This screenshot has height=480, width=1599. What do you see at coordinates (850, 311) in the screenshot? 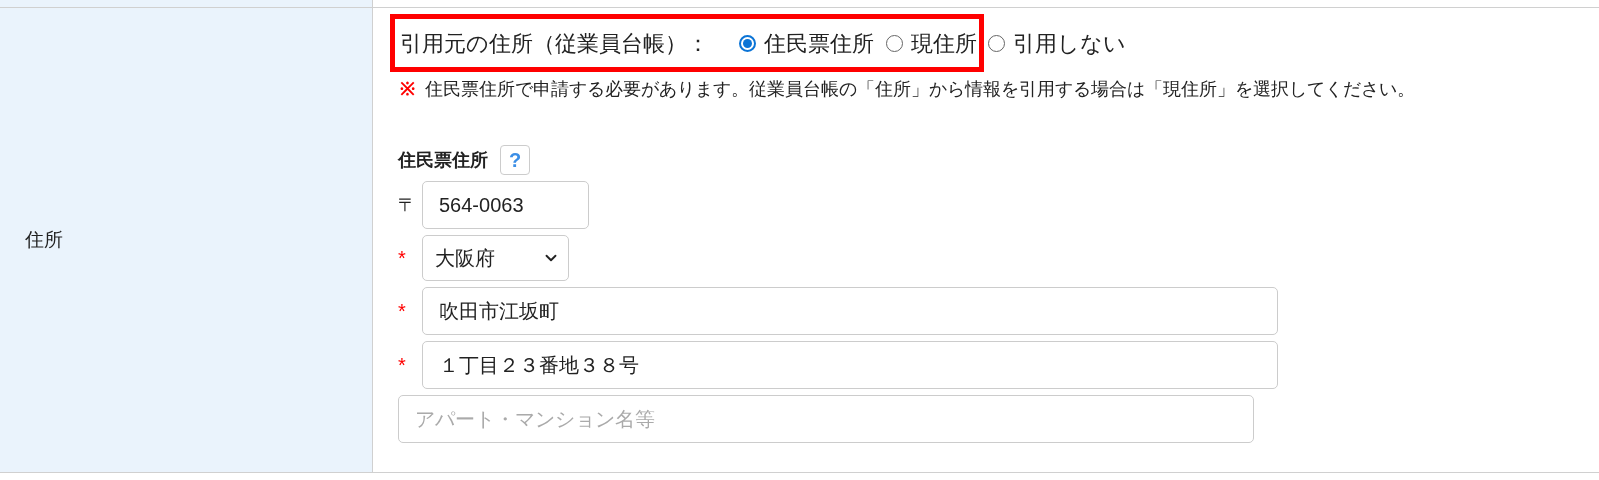
I see `address-field: 吹田市江坂町` at bounding box center [850, 311].